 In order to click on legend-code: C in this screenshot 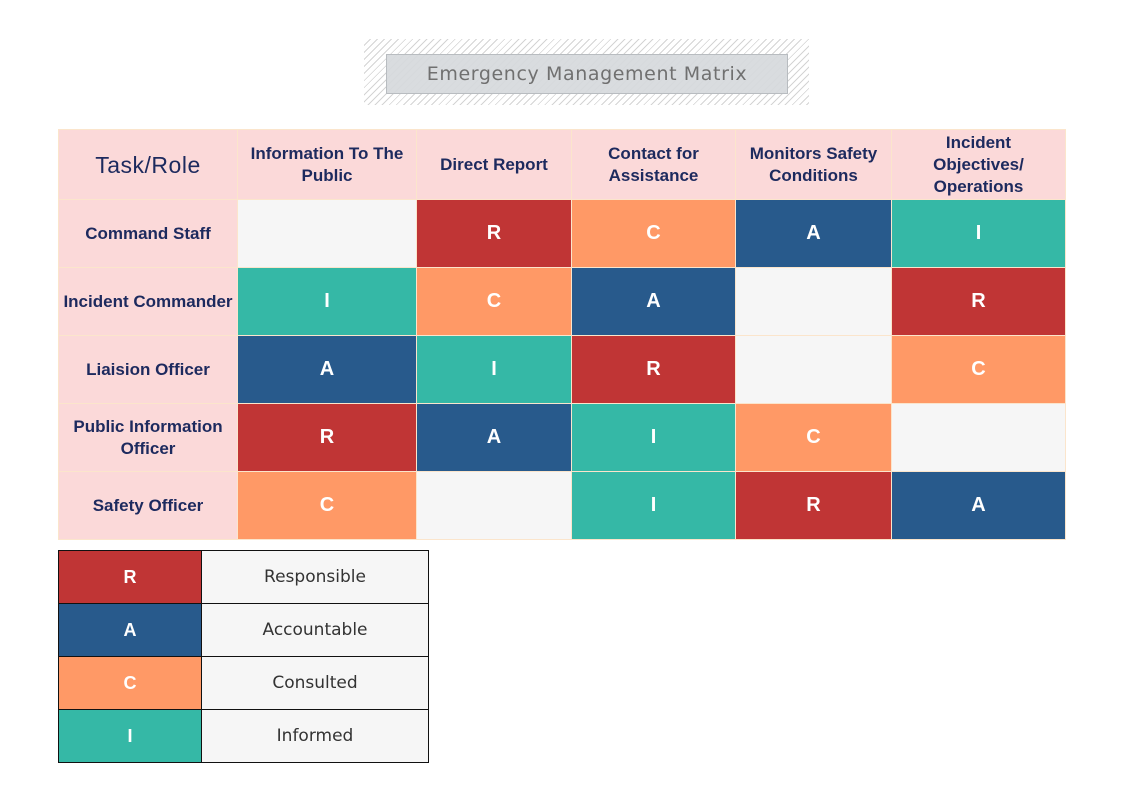, I will do `click(130, 683)`.